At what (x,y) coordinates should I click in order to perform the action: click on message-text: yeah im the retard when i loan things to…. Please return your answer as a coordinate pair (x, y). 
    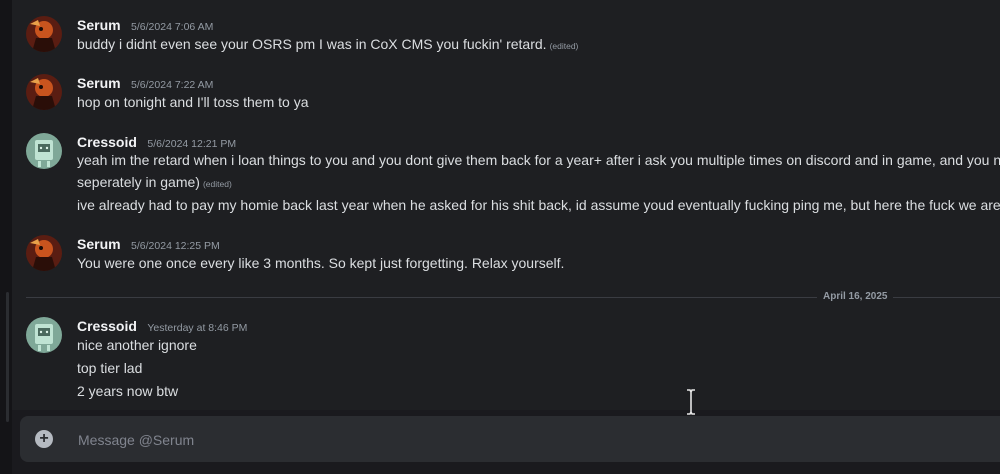
    Looking at the image, I should click on (538, 160).